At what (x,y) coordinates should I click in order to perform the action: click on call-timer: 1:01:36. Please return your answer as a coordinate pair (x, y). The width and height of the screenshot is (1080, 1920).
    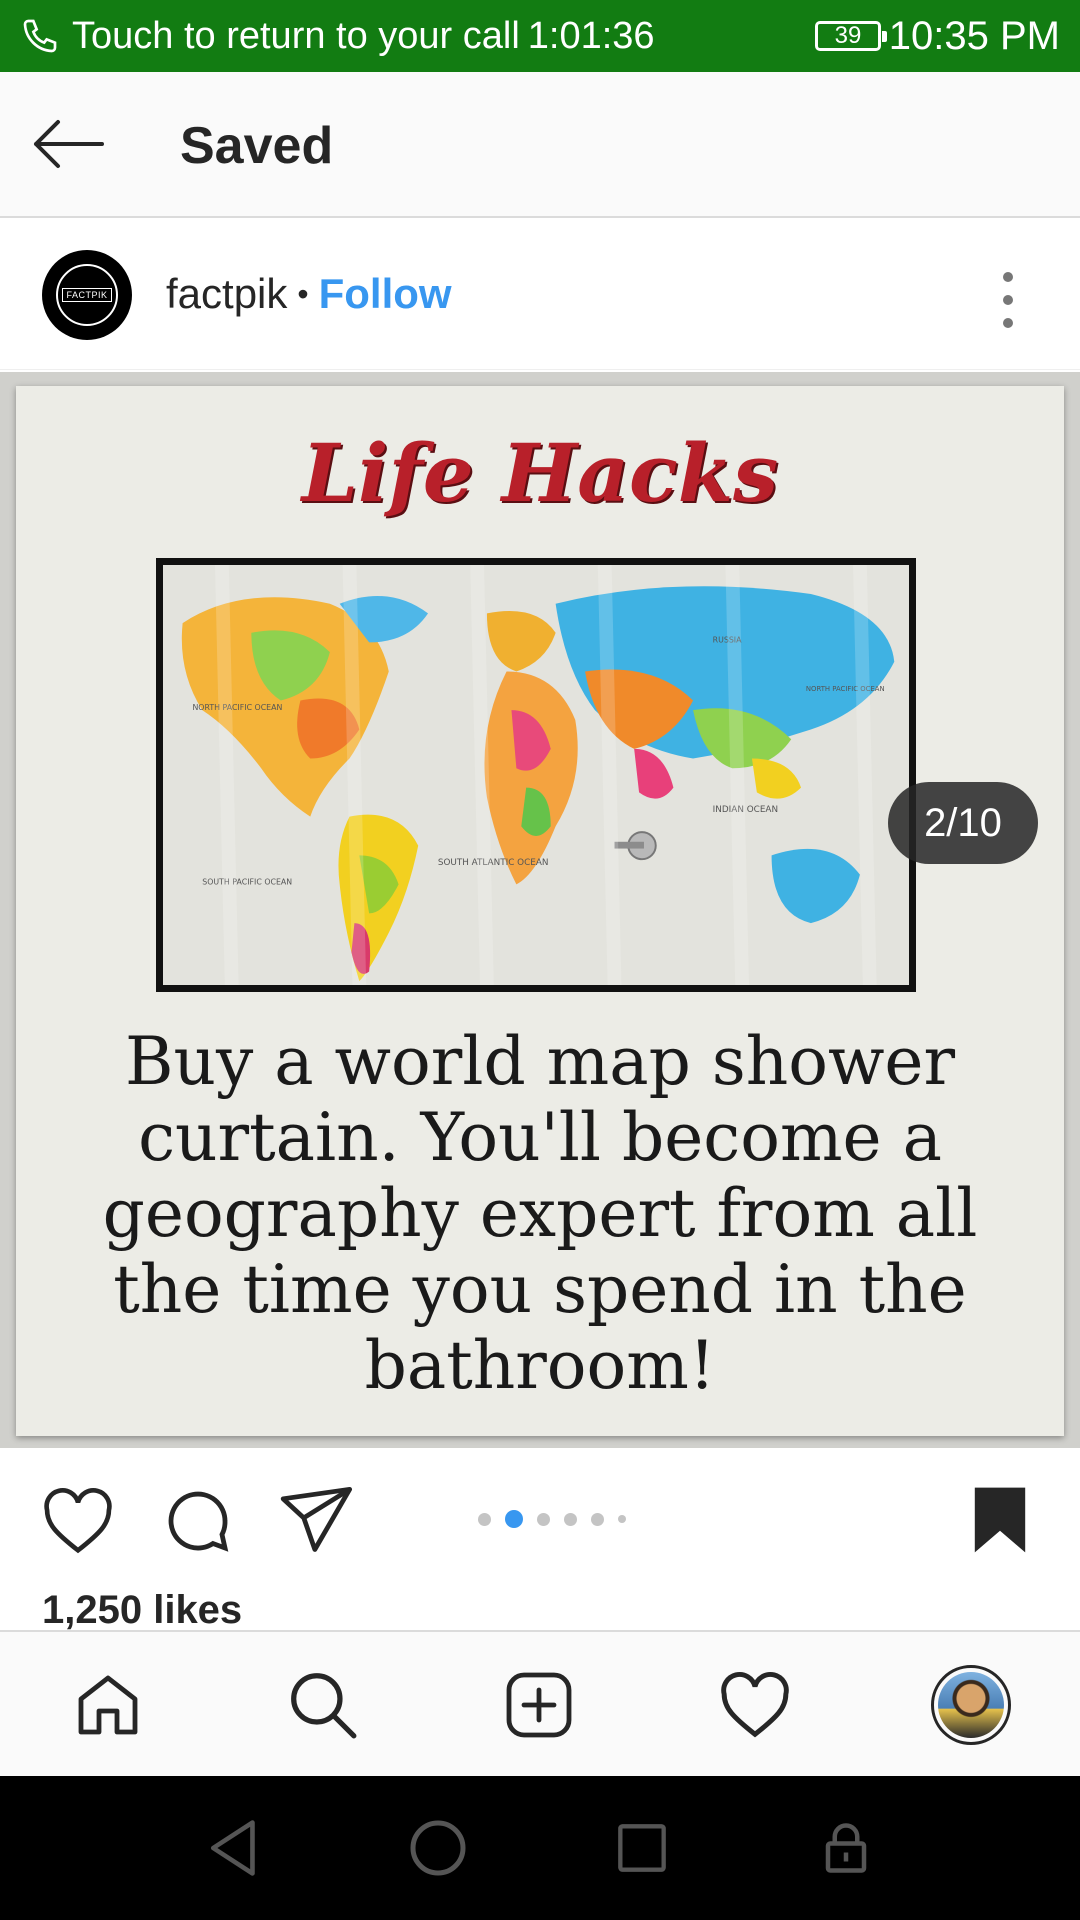
    Looking at the image, I should click on (591, 35).